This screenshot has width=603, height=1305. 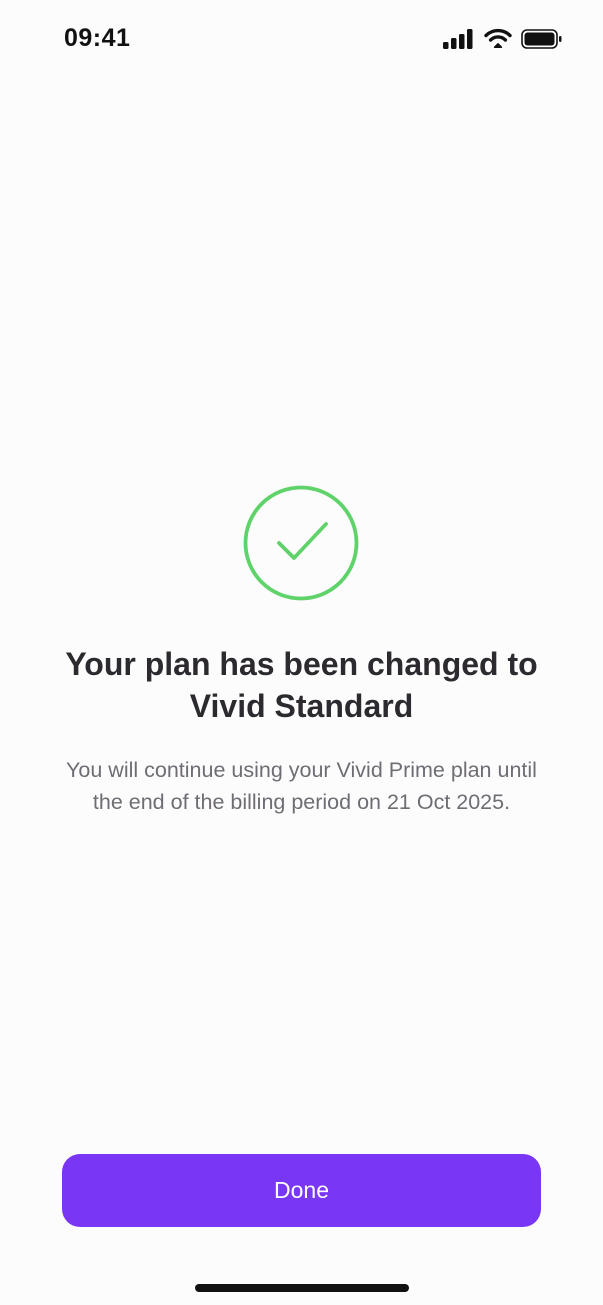 What do you see at coordinates (541, 38) in the screenshot?
I see `battery-icon` at bounding box center [541, 38].